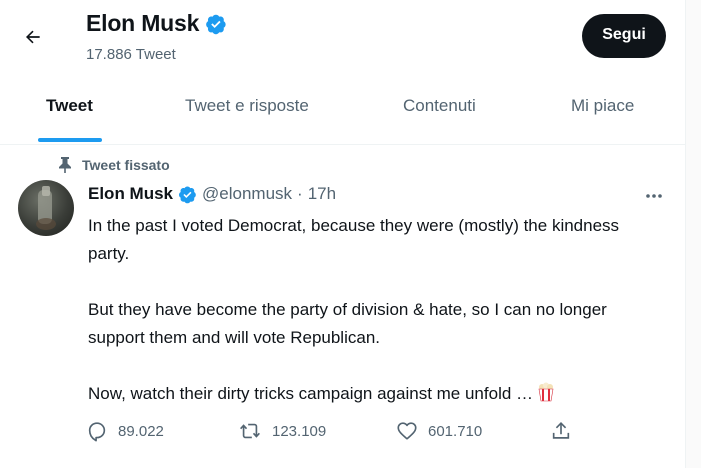  Describe the element at coordinates (439, 106) in the screenshot. I see `tab-contenuti: Contenuti` at that location.